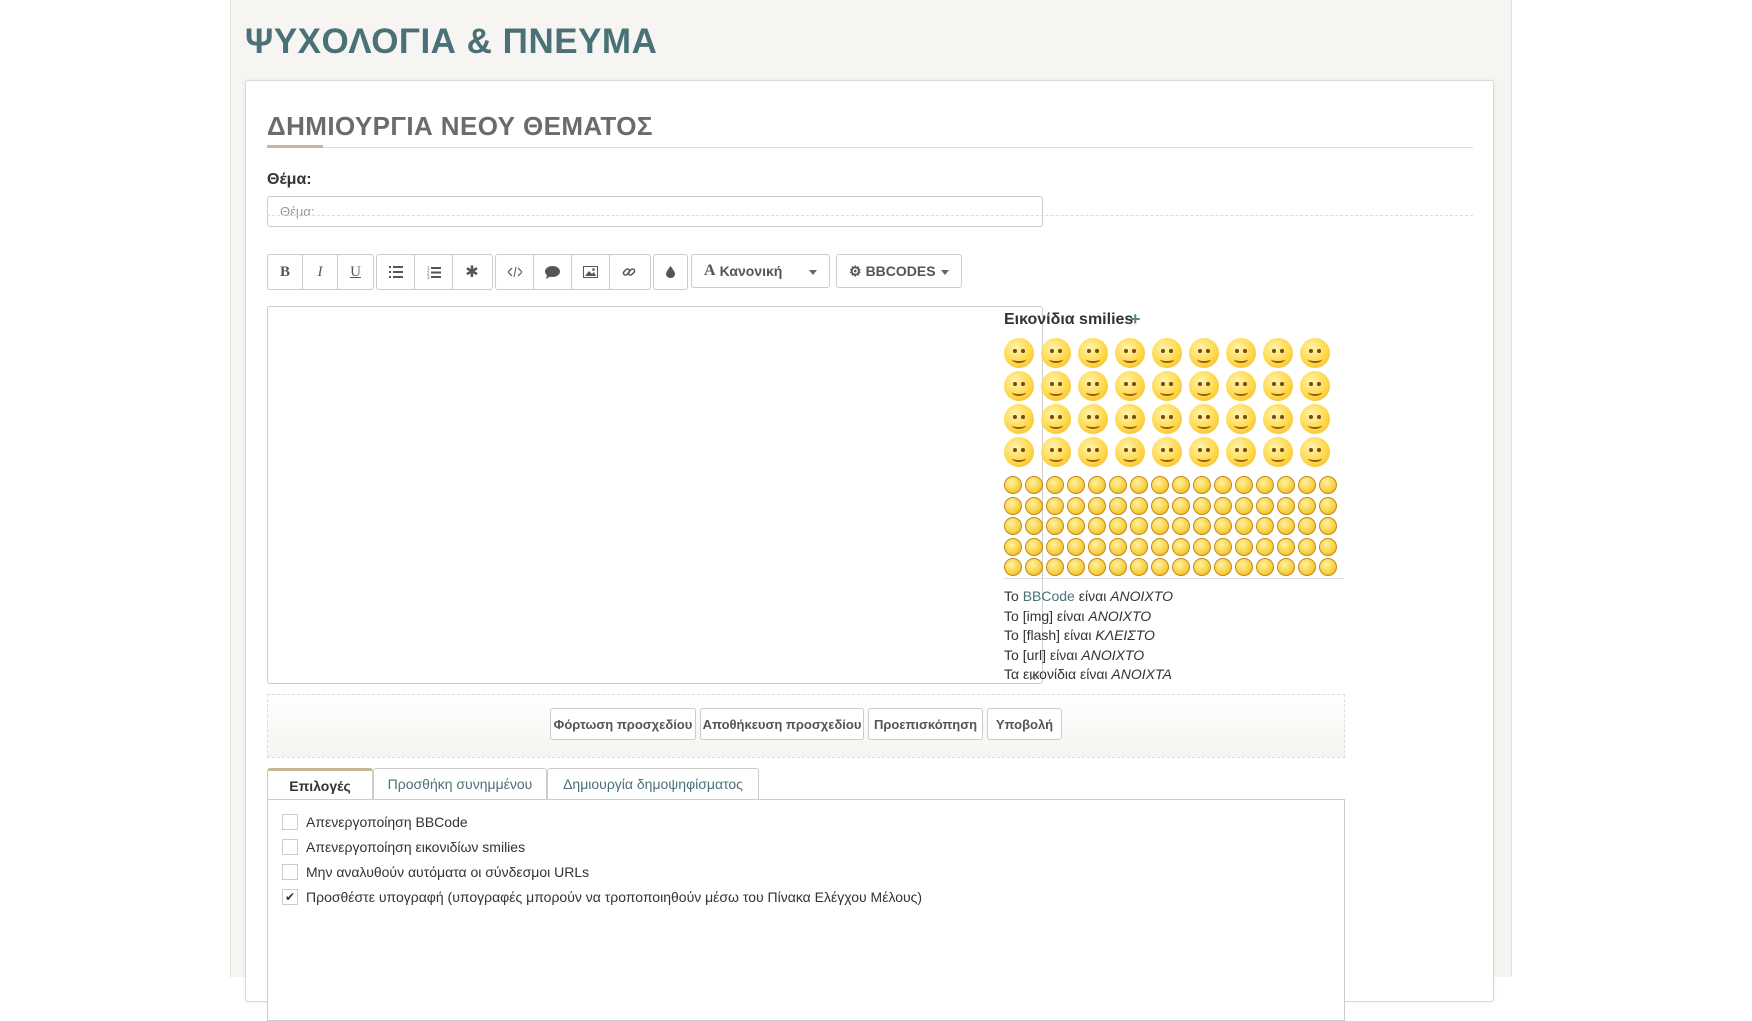  Describe the element at coordinates (434, 272) in the screenshot. I see `ordered-list-button: 123` at that location.